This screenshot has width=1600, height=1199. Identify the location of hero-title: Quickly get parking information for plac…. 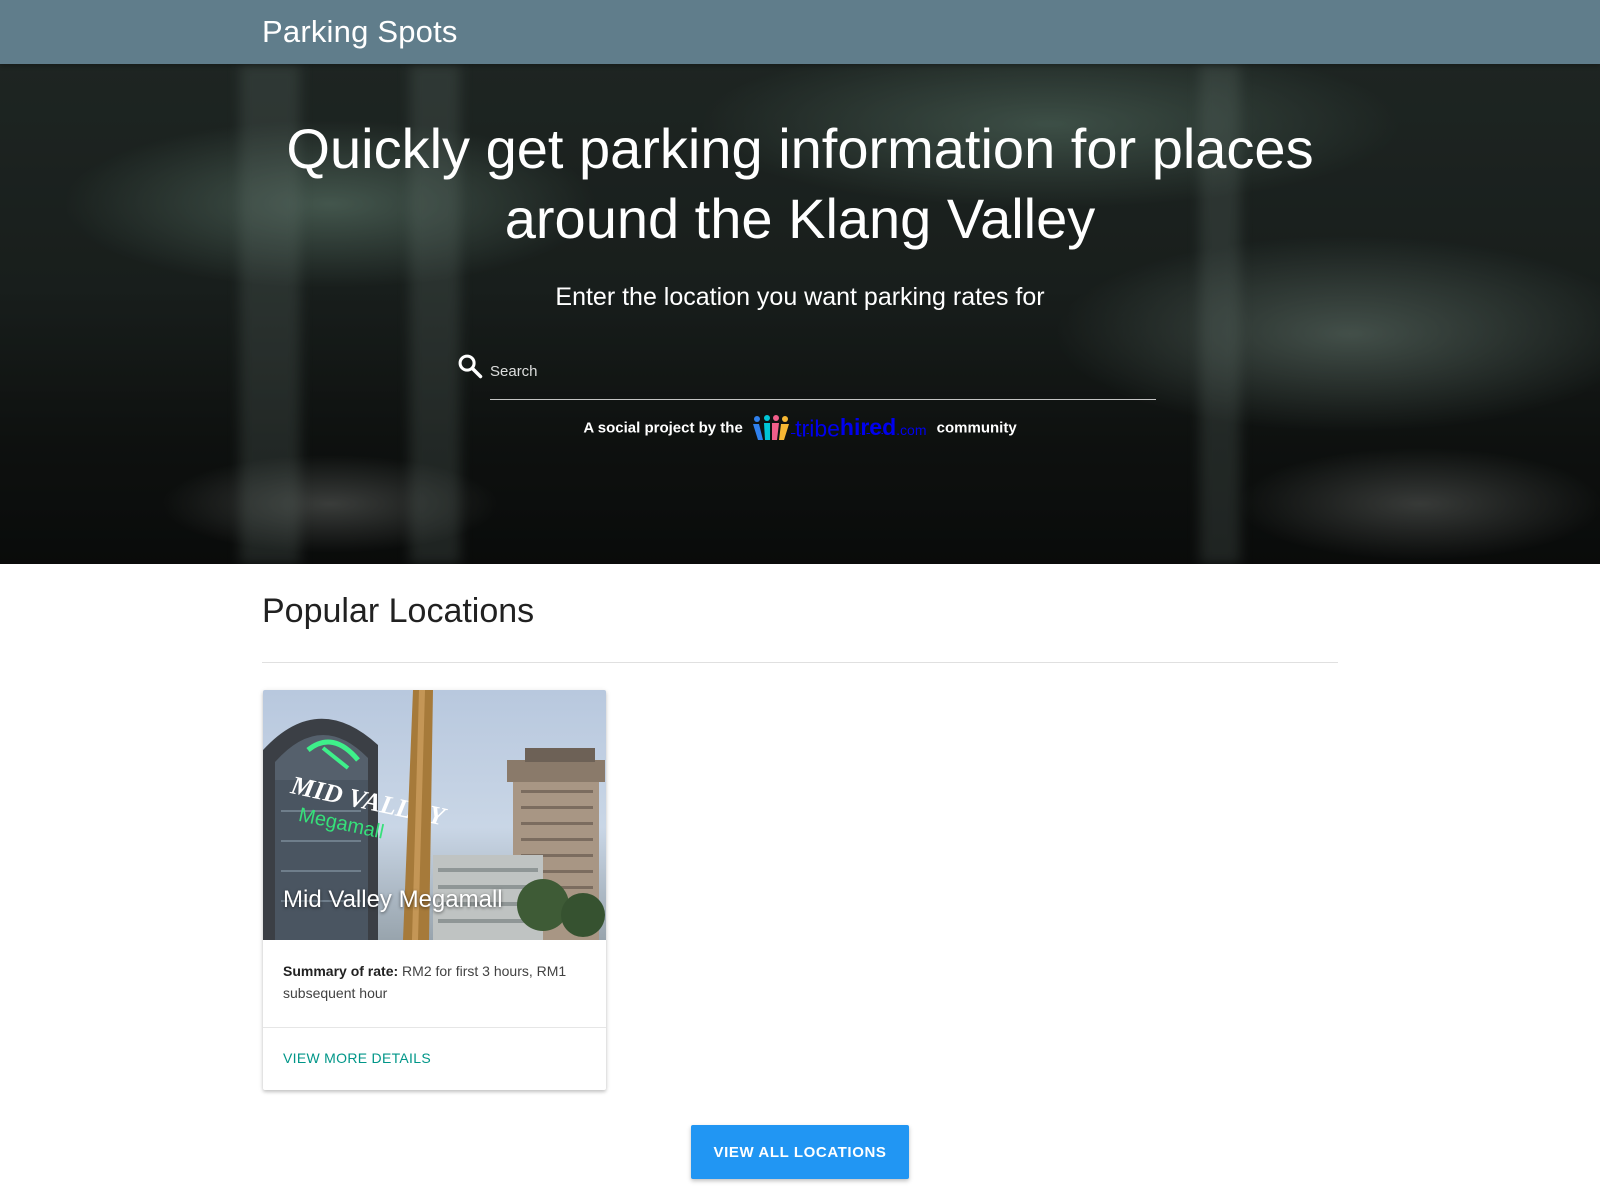
(800, 184).